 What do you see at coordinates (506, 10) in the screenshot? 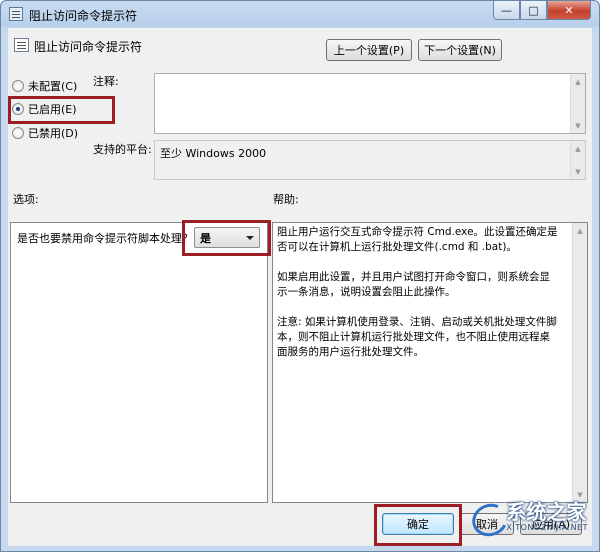
I see `minimize-button: —` at bounding box center [506, 10].